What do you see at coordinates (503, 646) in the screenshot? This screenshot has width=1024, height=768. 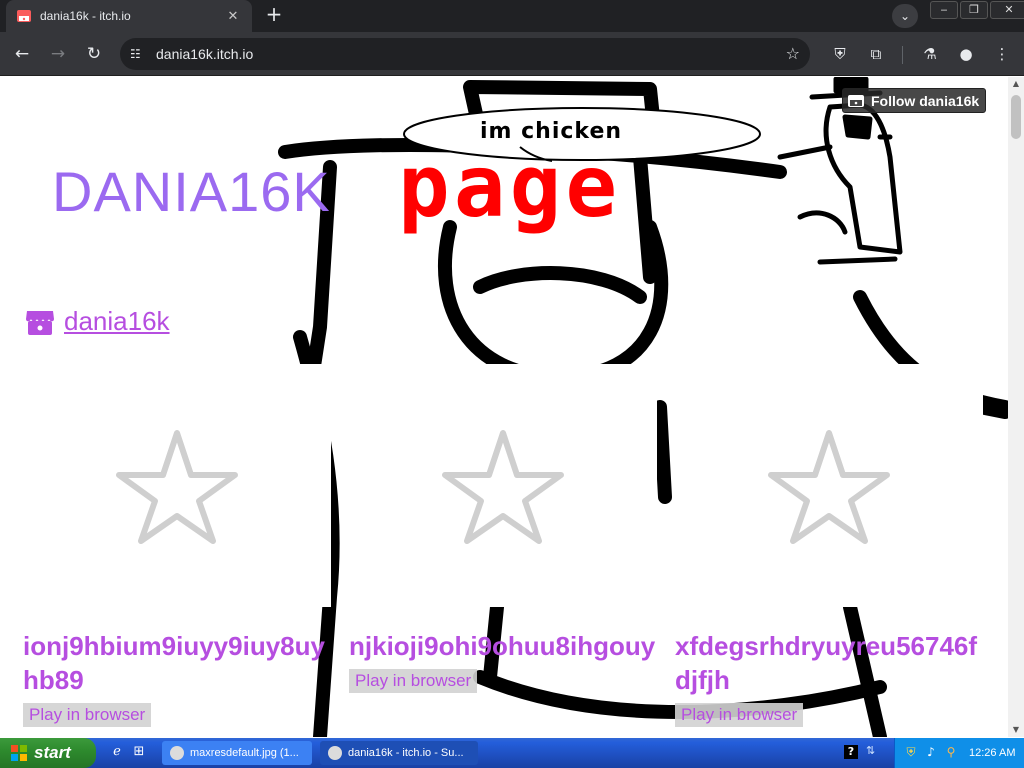 I see `game-title-link: njkioji9ohi9ohuu8ihgouy` at bounding box center [503, 646].